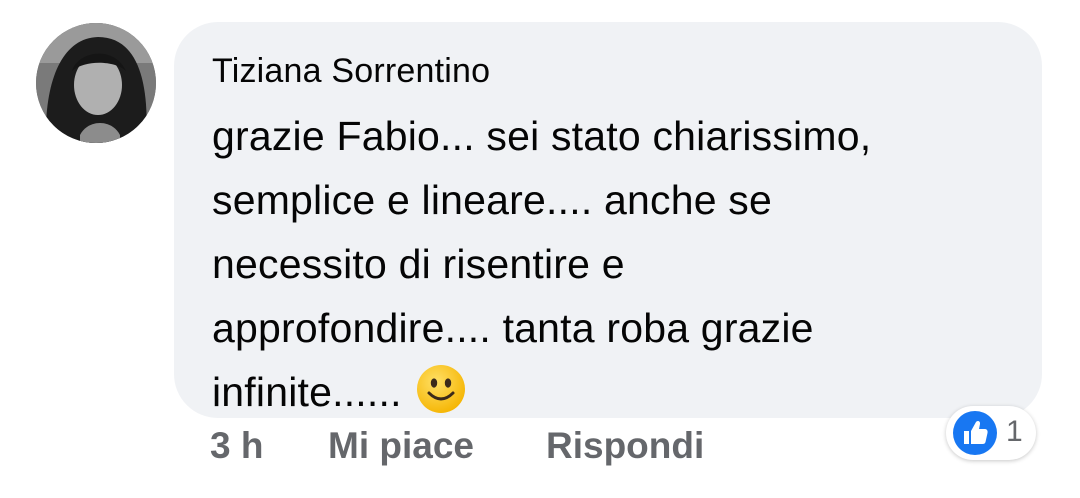  Describe the element at coordinates (418, 264) in the screenshot. I see `comment-line: necessito di risentire e` at that location.